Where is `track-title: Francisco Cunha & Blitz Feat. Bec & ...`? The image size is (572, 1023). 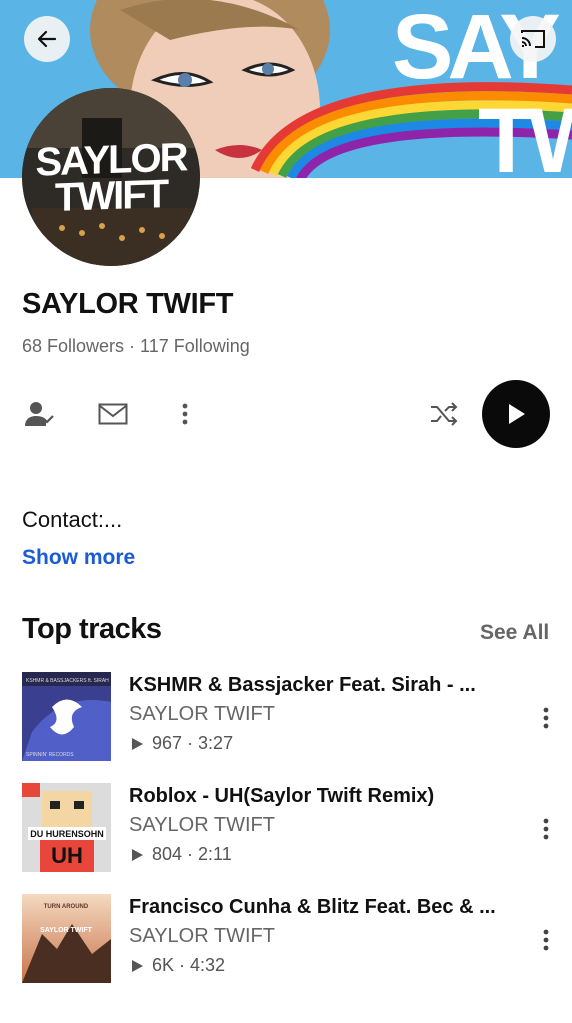 track-title: Francisco Cunha & Blitz Feat. Bec & ... is located at coordinates (312, 907).